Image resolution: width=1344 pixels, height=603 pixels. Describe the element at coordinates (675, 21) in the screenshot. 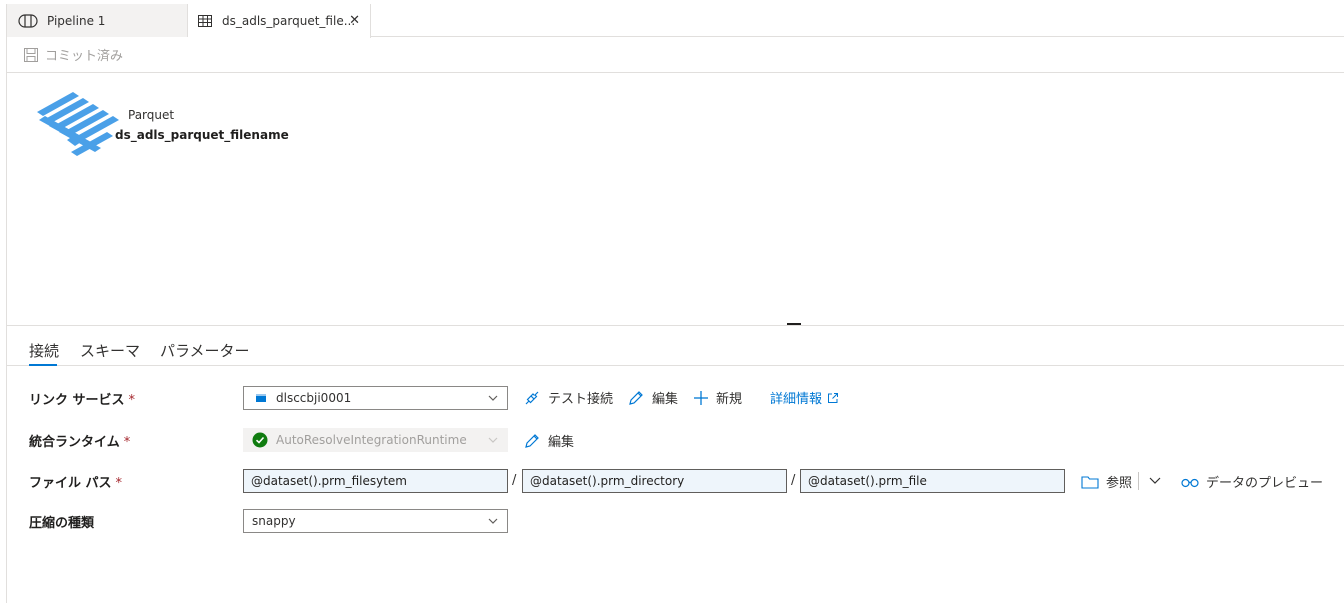

I see `tab-bar: Pipeline 1 ds_adls_parquet_file... ✕` at that location.